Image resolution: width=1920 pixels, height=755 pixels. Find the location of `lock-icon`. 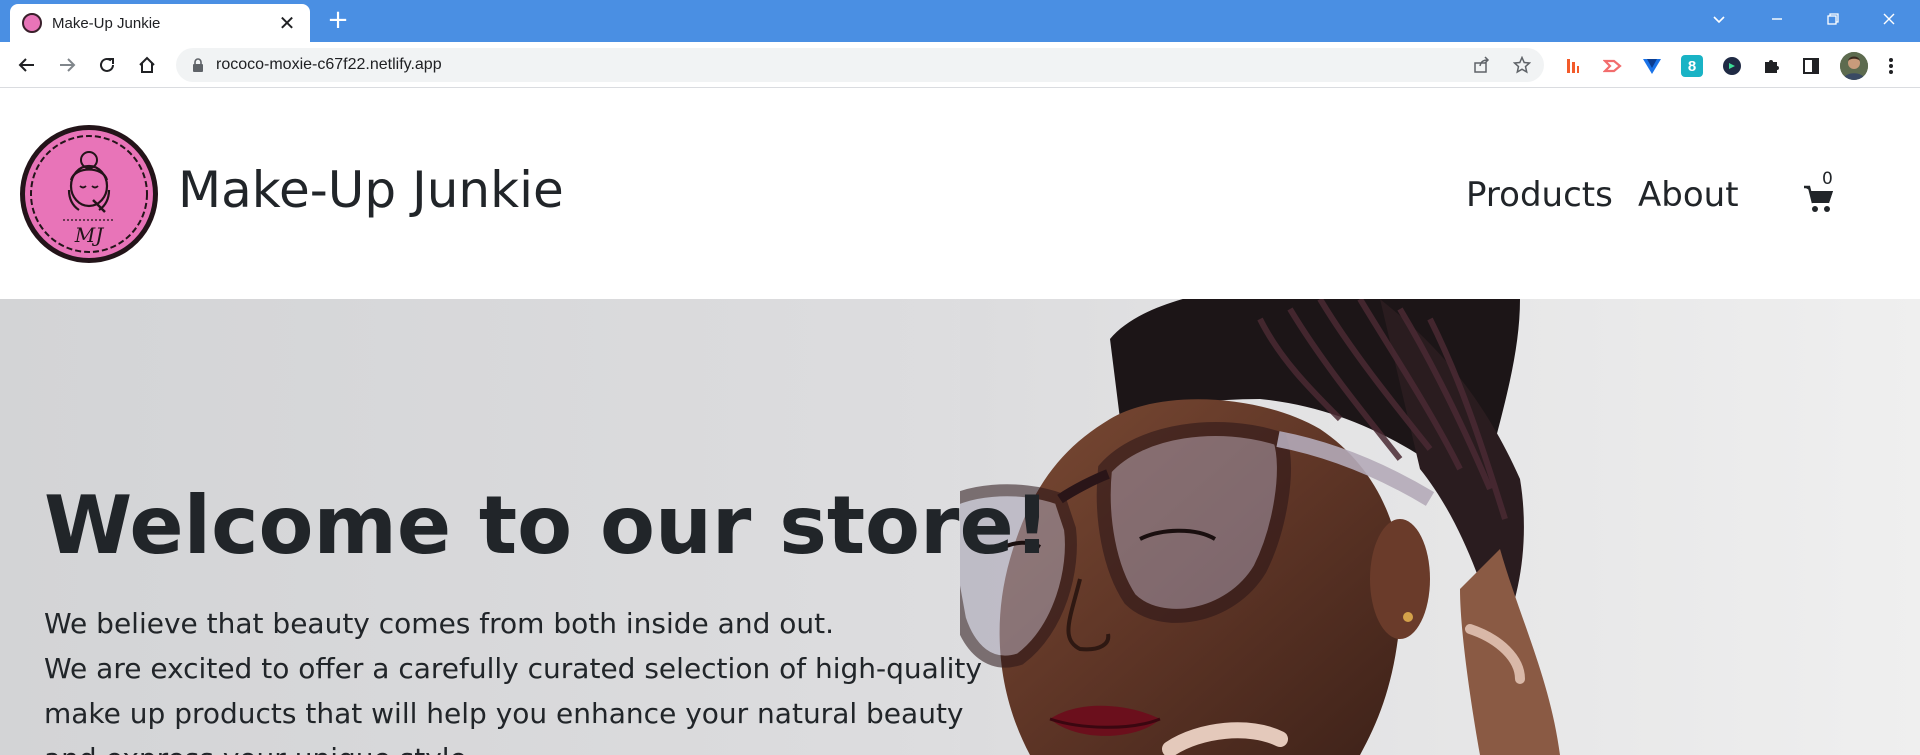

lock-icon is located at coordinates (198, 65).